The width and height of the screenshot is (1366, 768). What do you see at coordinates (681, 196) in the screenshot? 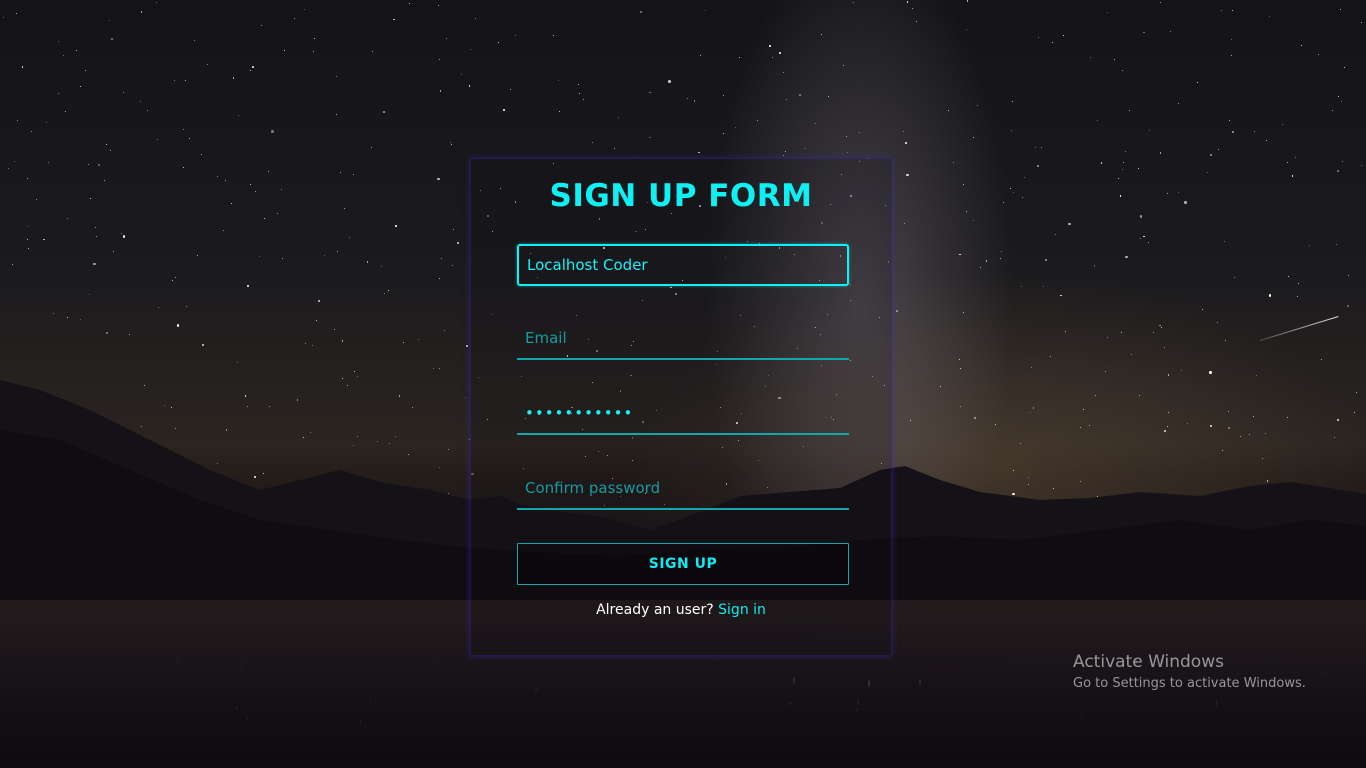
I see `form-title: SIGN UP FORM` at bounding box center [681, 196].